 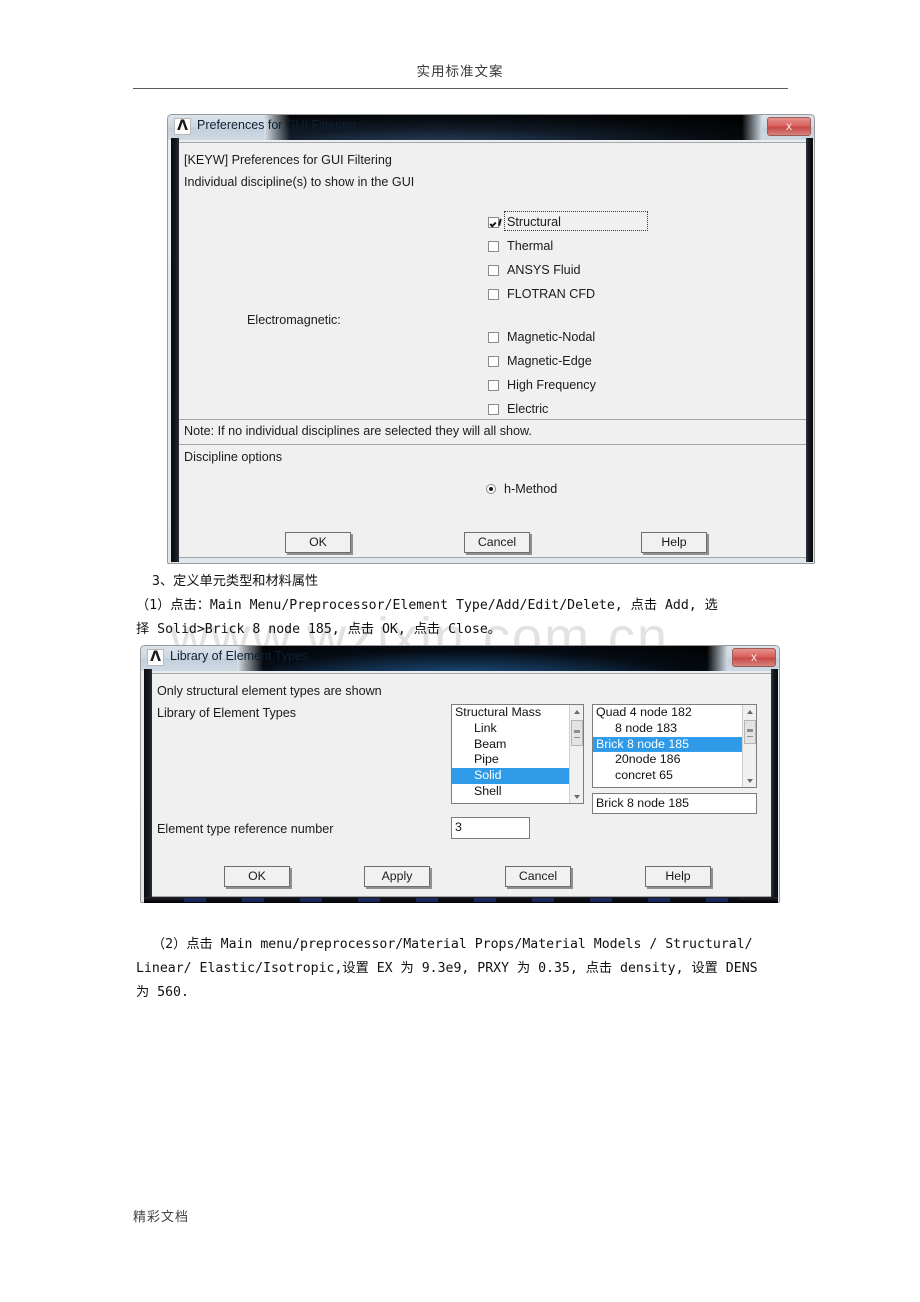 I want to click on list-item: 20node 186, so click(x=667, y=760).